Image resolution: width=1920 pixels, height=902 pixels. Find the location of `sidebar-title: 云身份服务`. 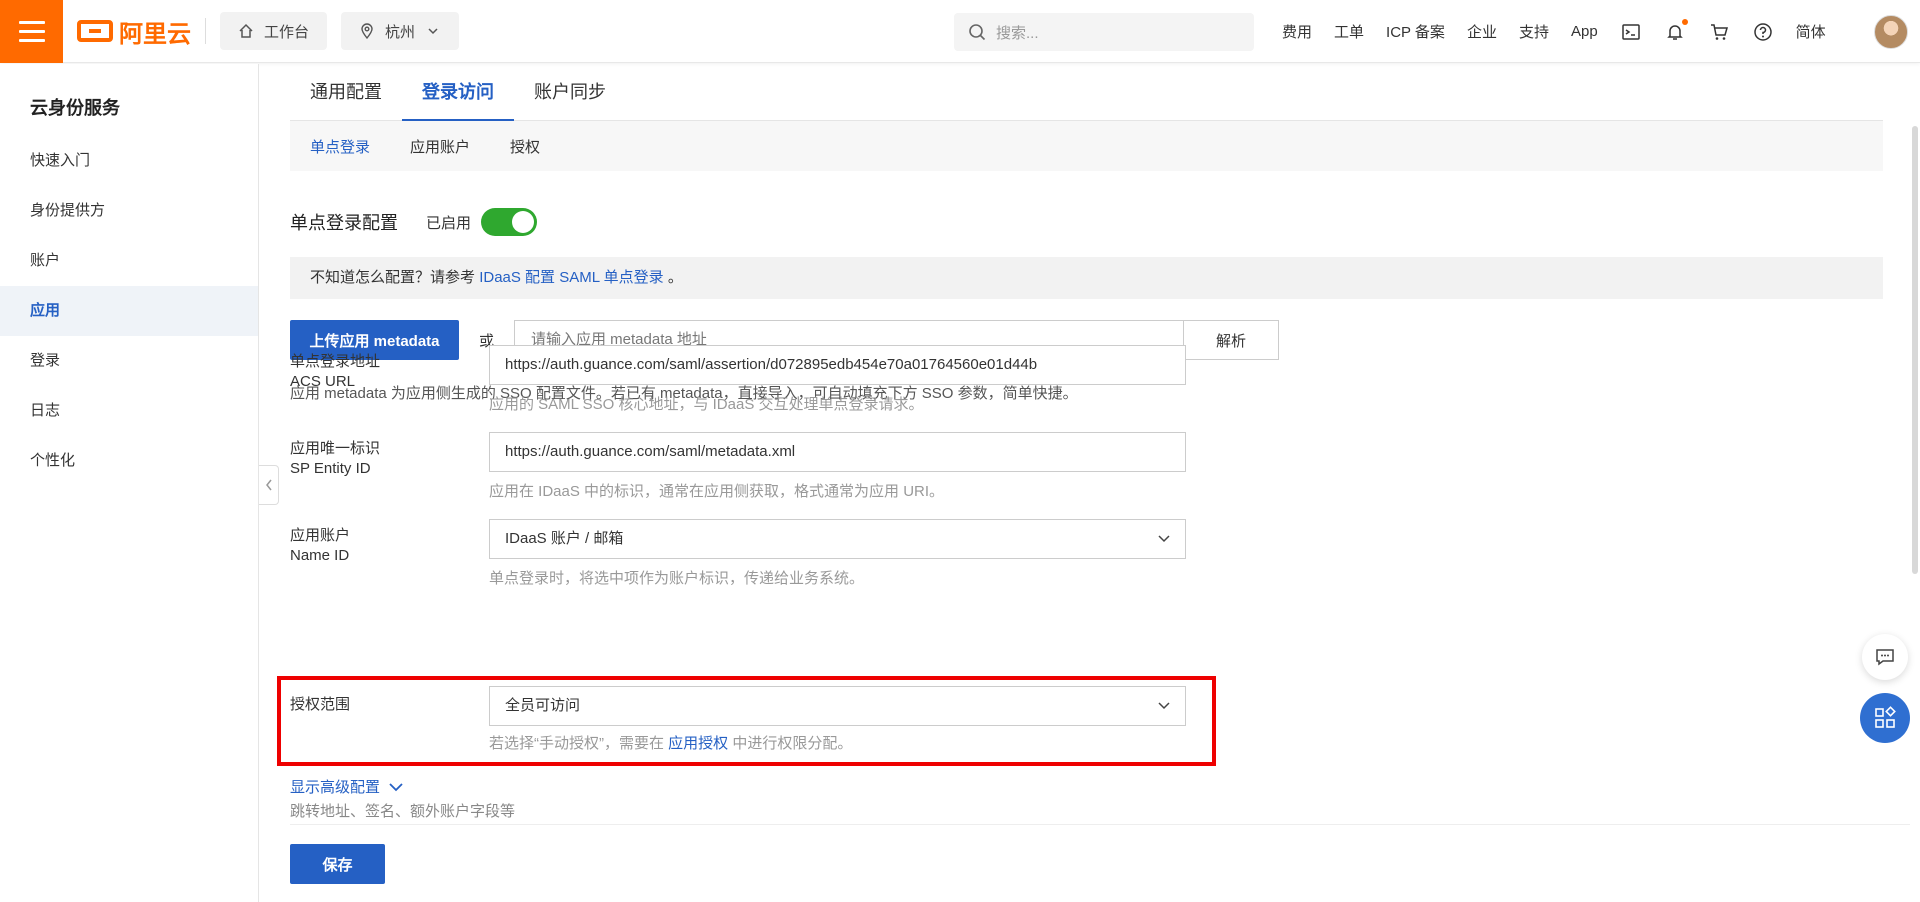

sidebar-title: 云身份服务 is located at coordinates (75, 108).